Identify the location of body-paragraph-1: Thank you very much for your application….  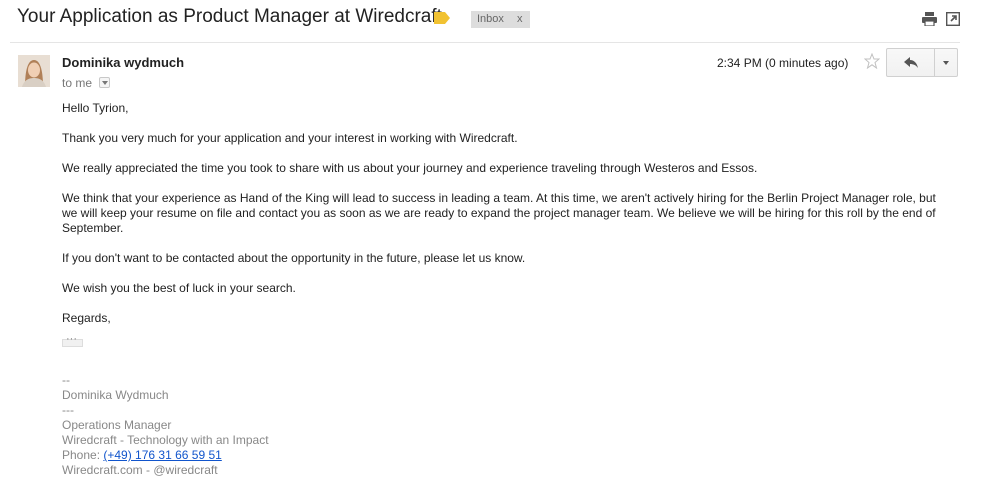
(290, 138).